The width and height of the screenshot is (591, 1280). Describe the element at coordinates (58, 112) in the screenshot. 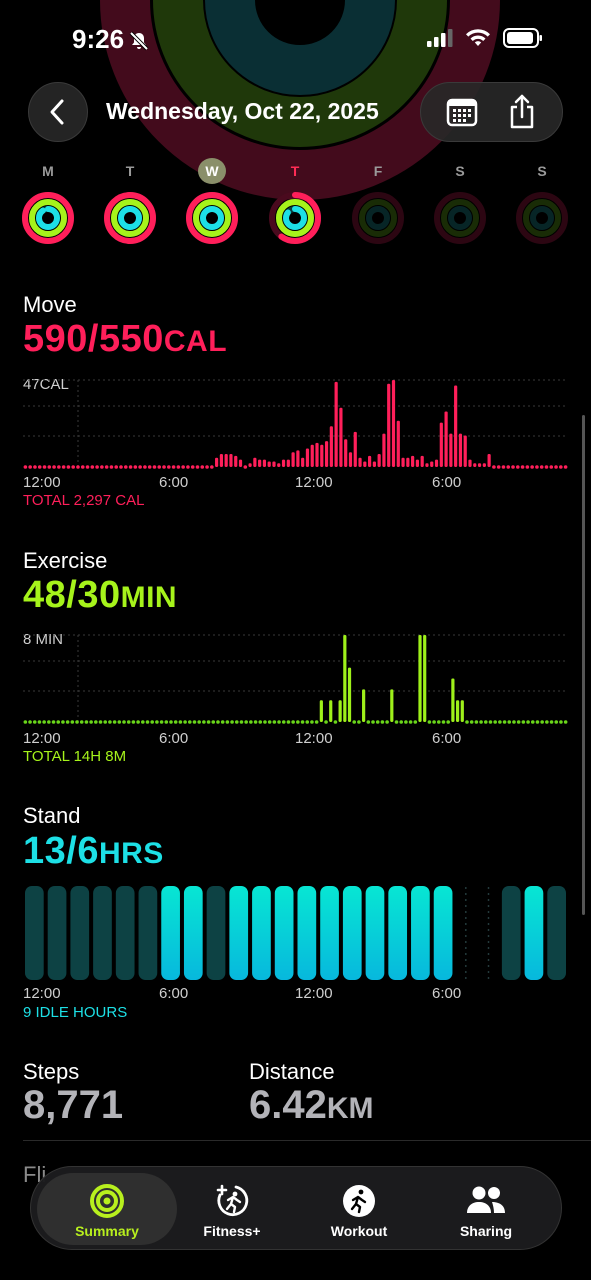

I see `back-button` at that location.